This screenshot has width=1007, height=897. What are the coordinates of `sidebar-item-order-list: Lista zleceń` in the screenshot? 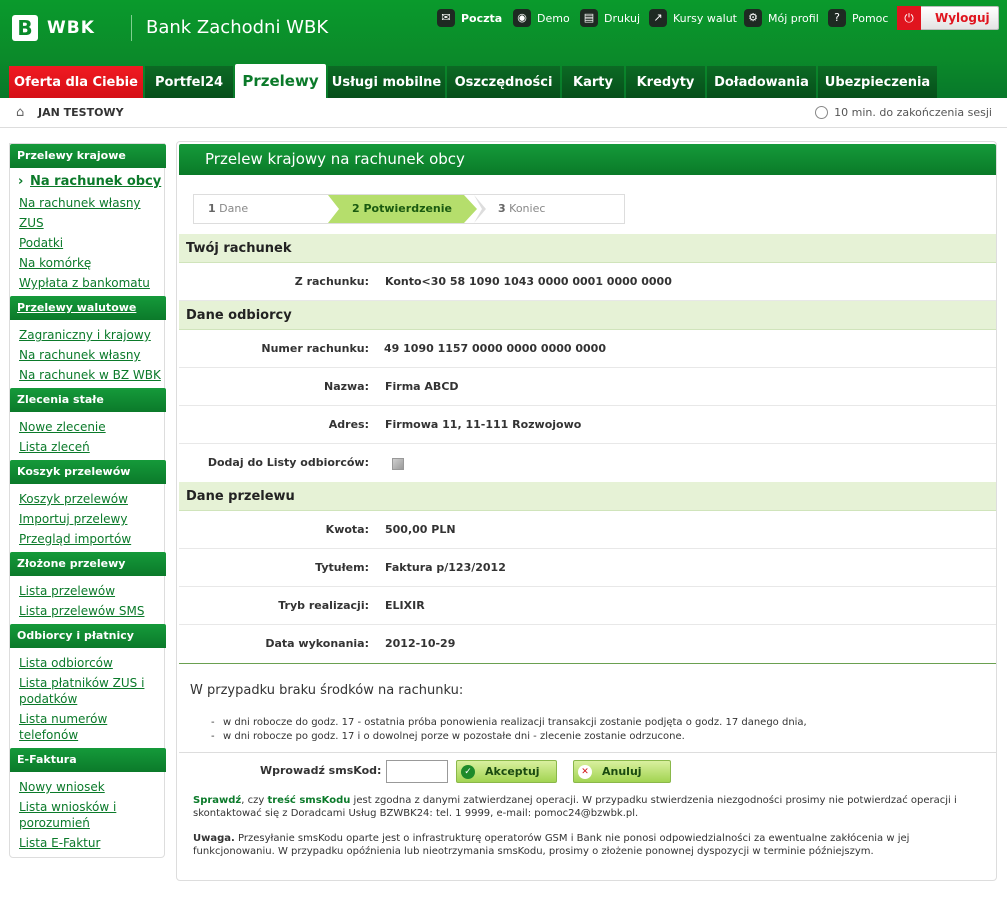 It's located at (54, 447).